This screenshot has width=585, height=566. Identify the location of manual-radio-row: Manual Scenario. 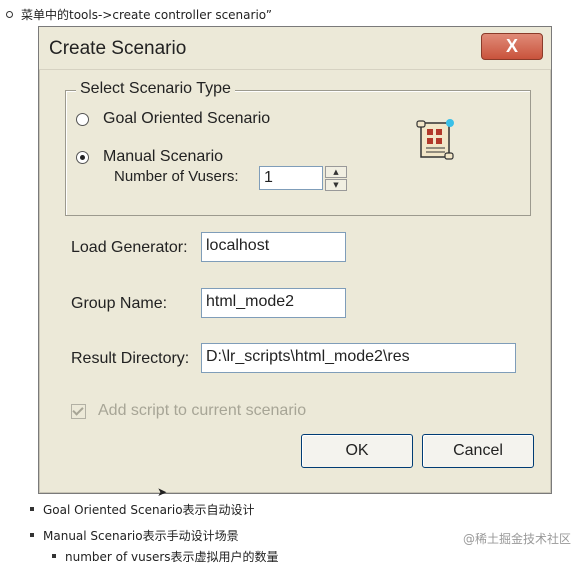
(149, 157).